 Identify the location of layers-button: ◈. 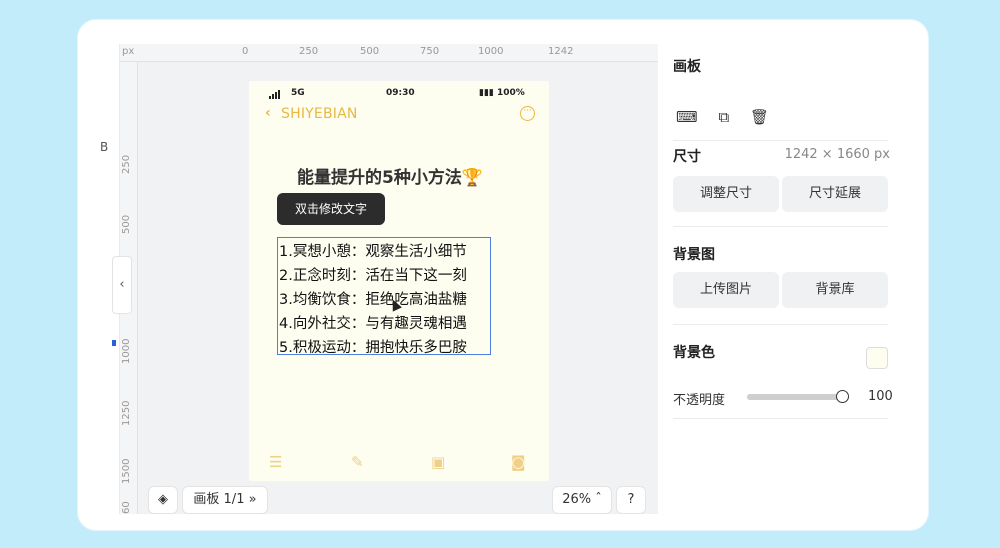
(163, 500).